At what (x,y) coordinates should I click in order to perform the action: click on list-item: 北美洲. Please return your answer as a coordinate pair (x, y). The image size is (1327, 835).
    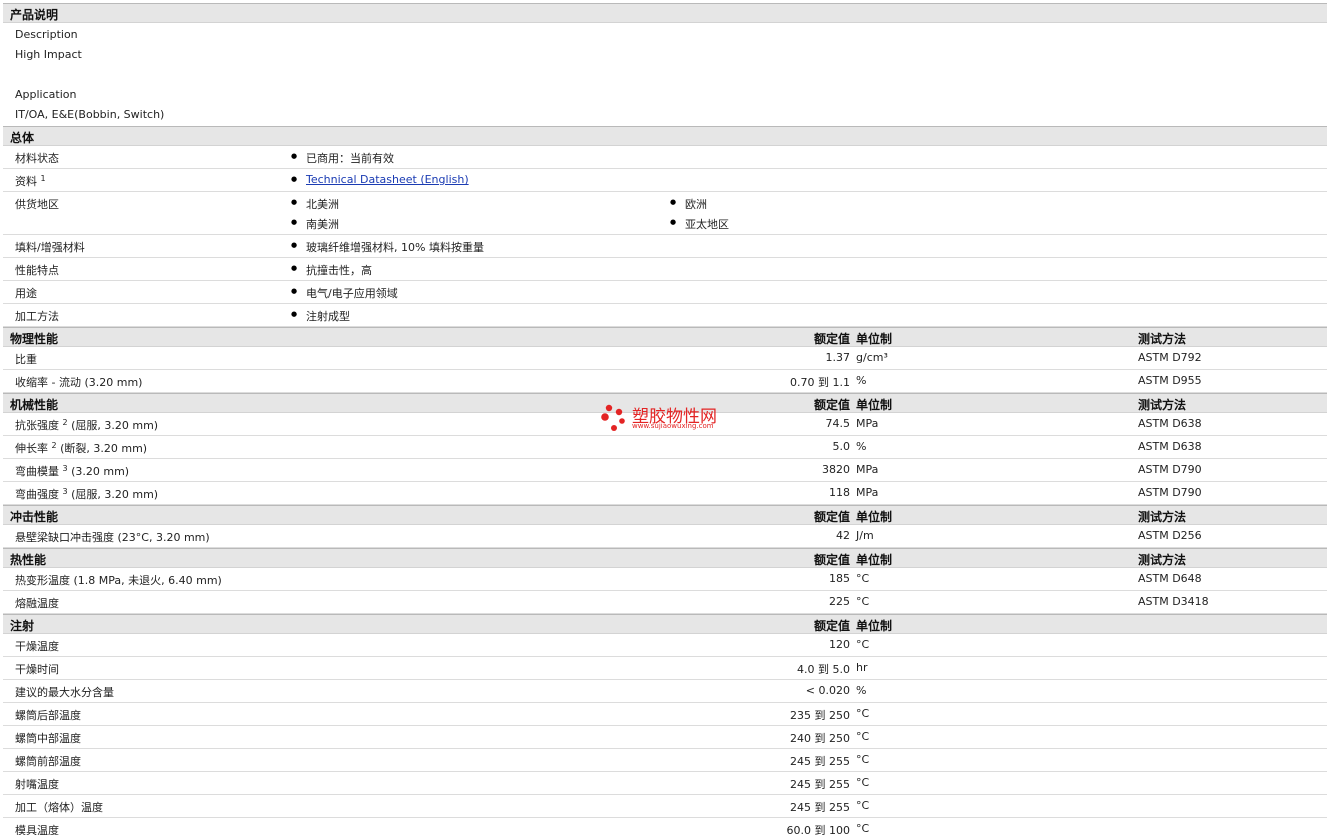
    Looking at the image, I should click on (315, 204).